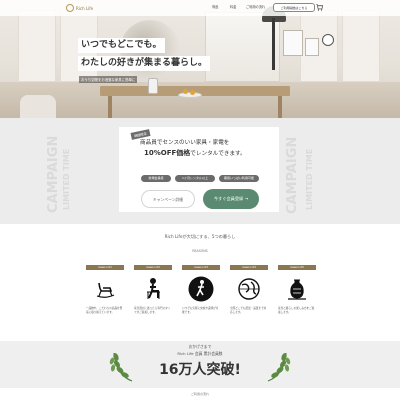 The width and height of the screenshot is (400, 400). I want to click on feature-label: reason 01, so click(105, 267).